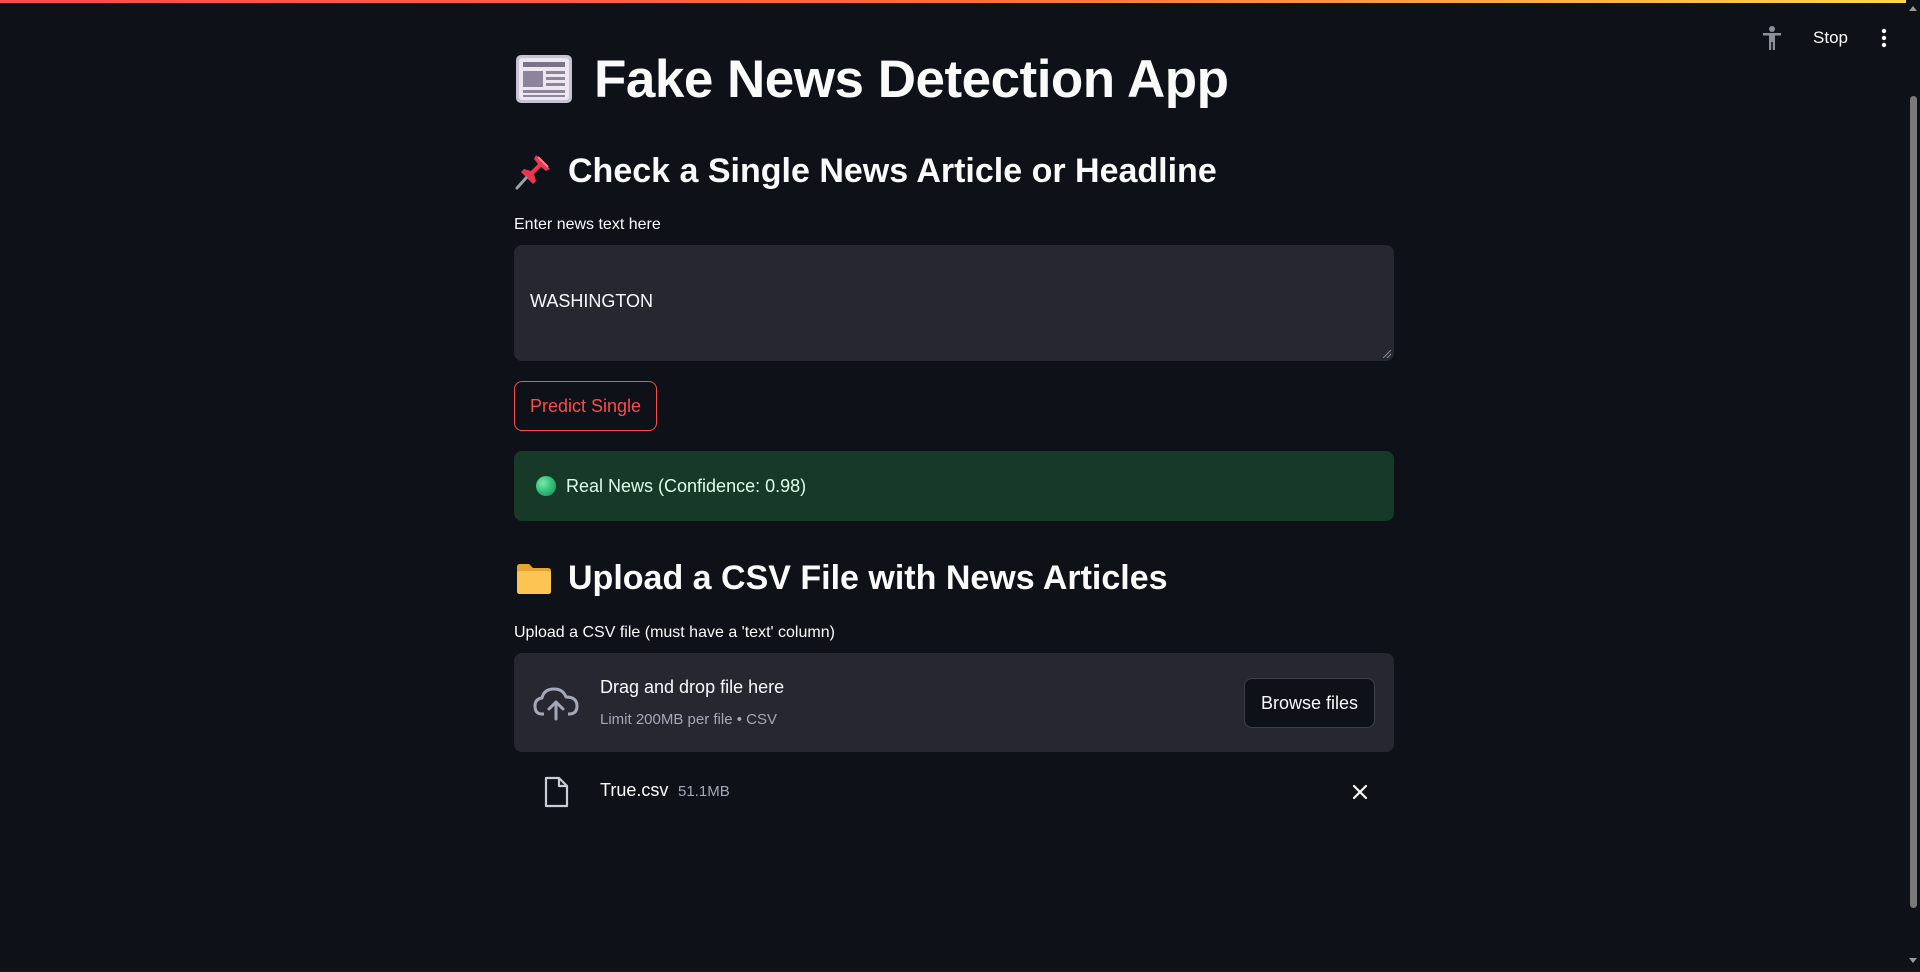  What do you see at coordinates (544, 79) in the screenshot?
I see `newspaper-icon` at bounding box center [544, 79].